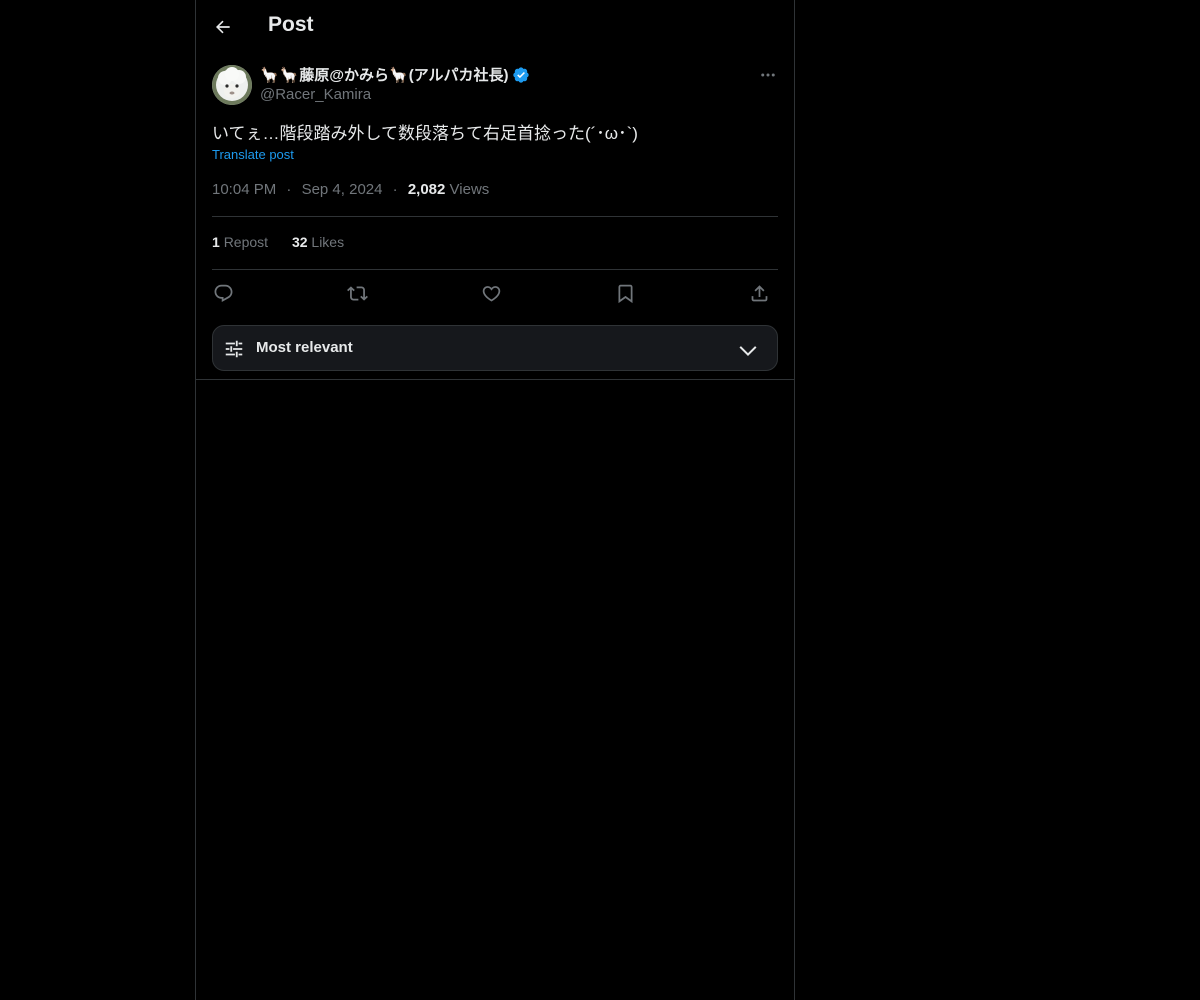 The image size is (1200, 1000). What do you see at coordinates (495, 26) in the screenshot?
I see `top-bar: Post` at bounding box center [495, 26].